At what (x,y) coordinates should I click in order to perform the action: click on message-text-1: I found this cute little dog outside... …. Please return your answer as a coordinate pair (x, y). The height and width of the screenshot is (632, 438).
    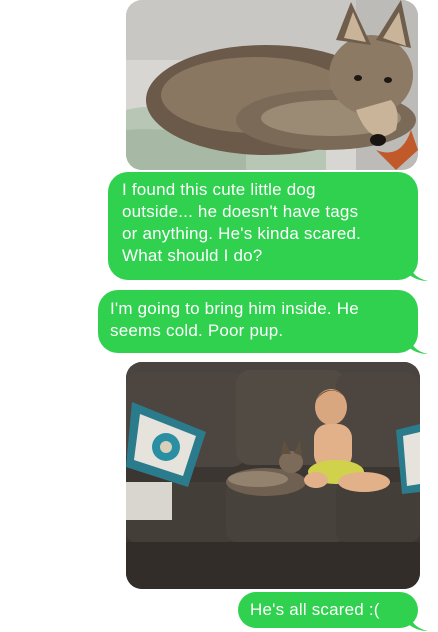
    Looking at the image, I should click on (242, 222).